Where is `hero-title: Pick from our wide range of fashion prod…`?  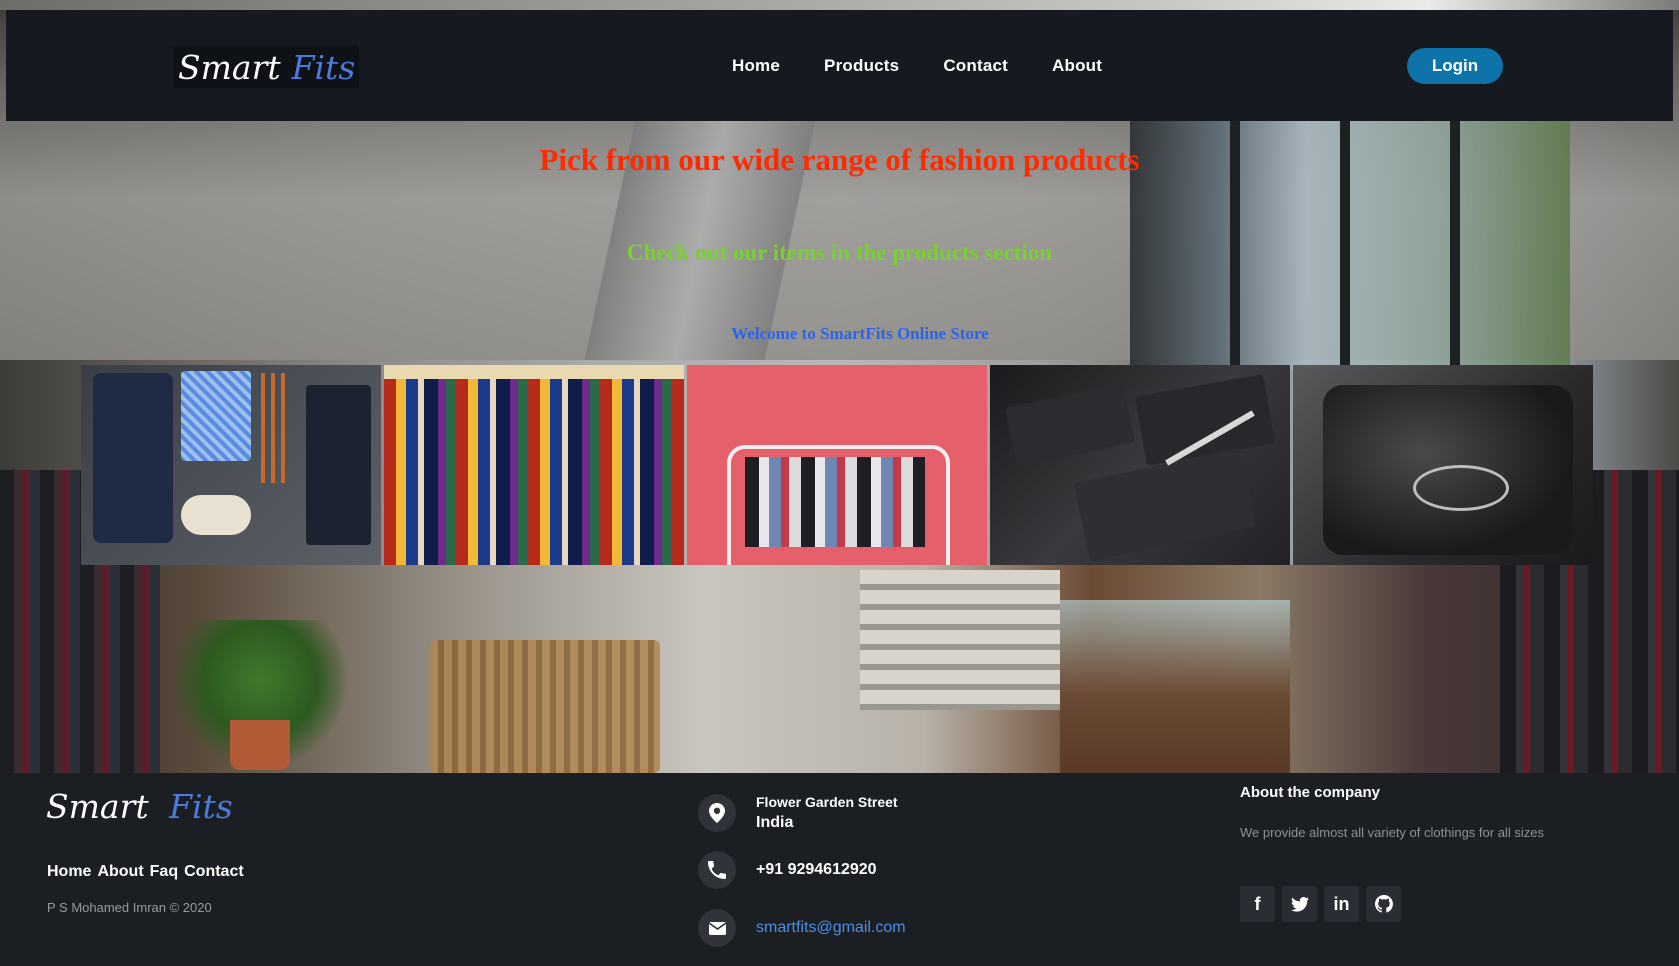 hero-title: Pick from our wide range of fashion prod… is located at coordinates (839, 159).